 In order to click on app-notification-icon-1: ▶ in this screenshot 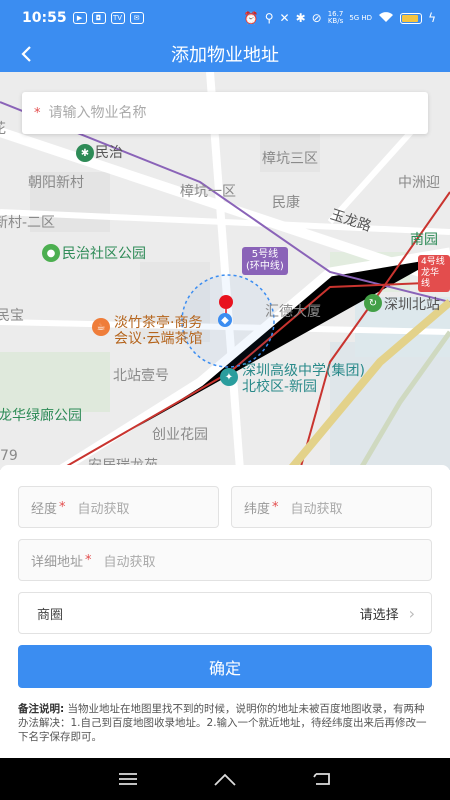, I will do `click(79, 18)`.